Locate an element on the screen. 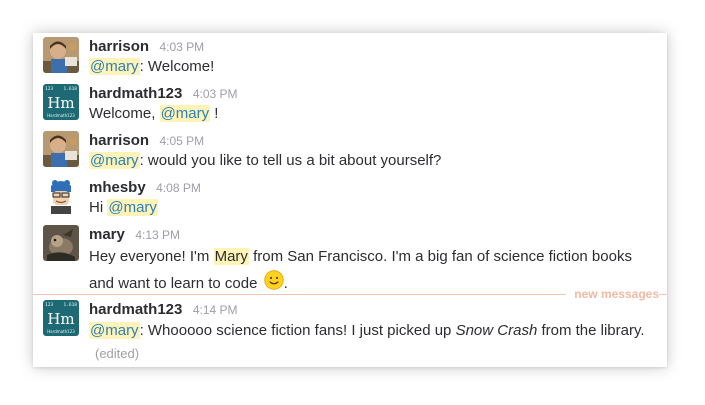 This screenshot has height=405, width=705. message-item: harrison 4:03 PM @mary: Welcome! is located at coordinates (350, 56).